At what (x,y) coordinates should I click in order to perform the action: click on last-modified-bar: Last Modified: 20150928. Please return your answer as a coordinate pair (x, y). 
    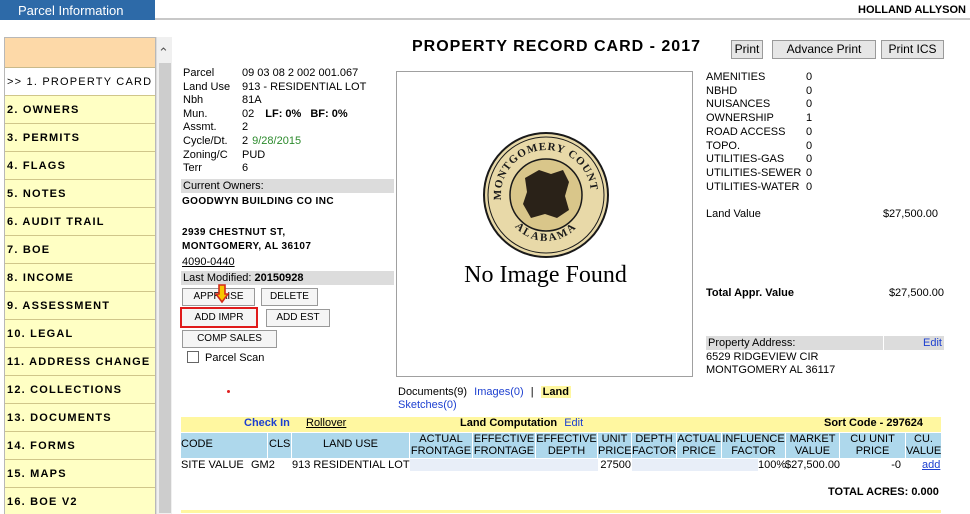
    Looking at the image, I should click on (287, 278).